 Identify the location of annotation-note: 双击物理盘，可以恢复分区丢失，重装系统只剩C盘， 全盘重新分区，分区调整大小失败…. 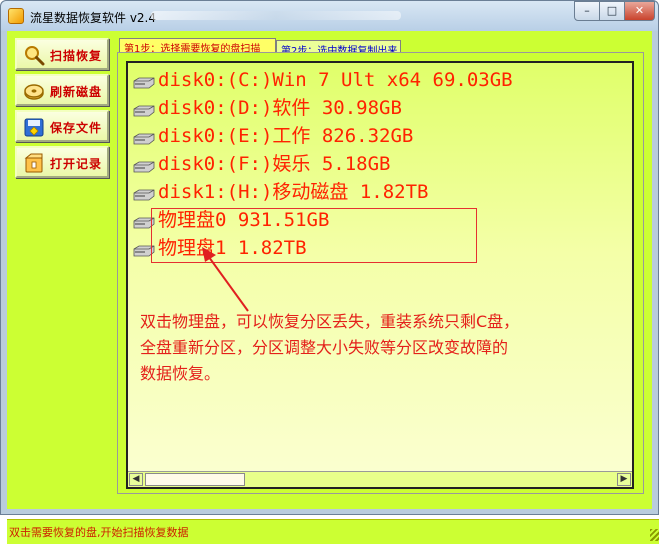
(380, 348).